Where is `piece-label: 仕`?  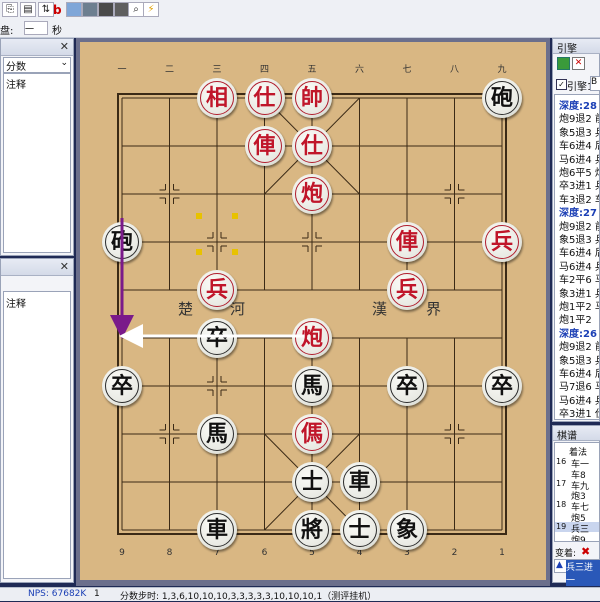 piece-label: 仕 is located at coordinates (264, 98).